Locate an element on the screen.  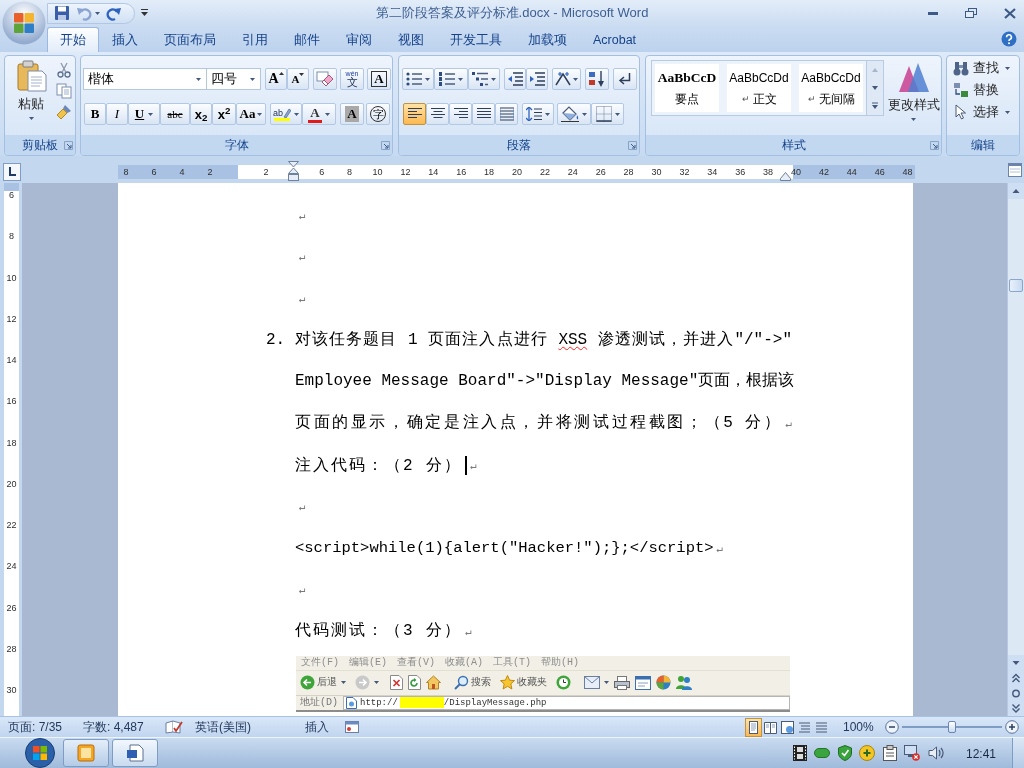
character-border-button: A is located at coordinates (379, 79).